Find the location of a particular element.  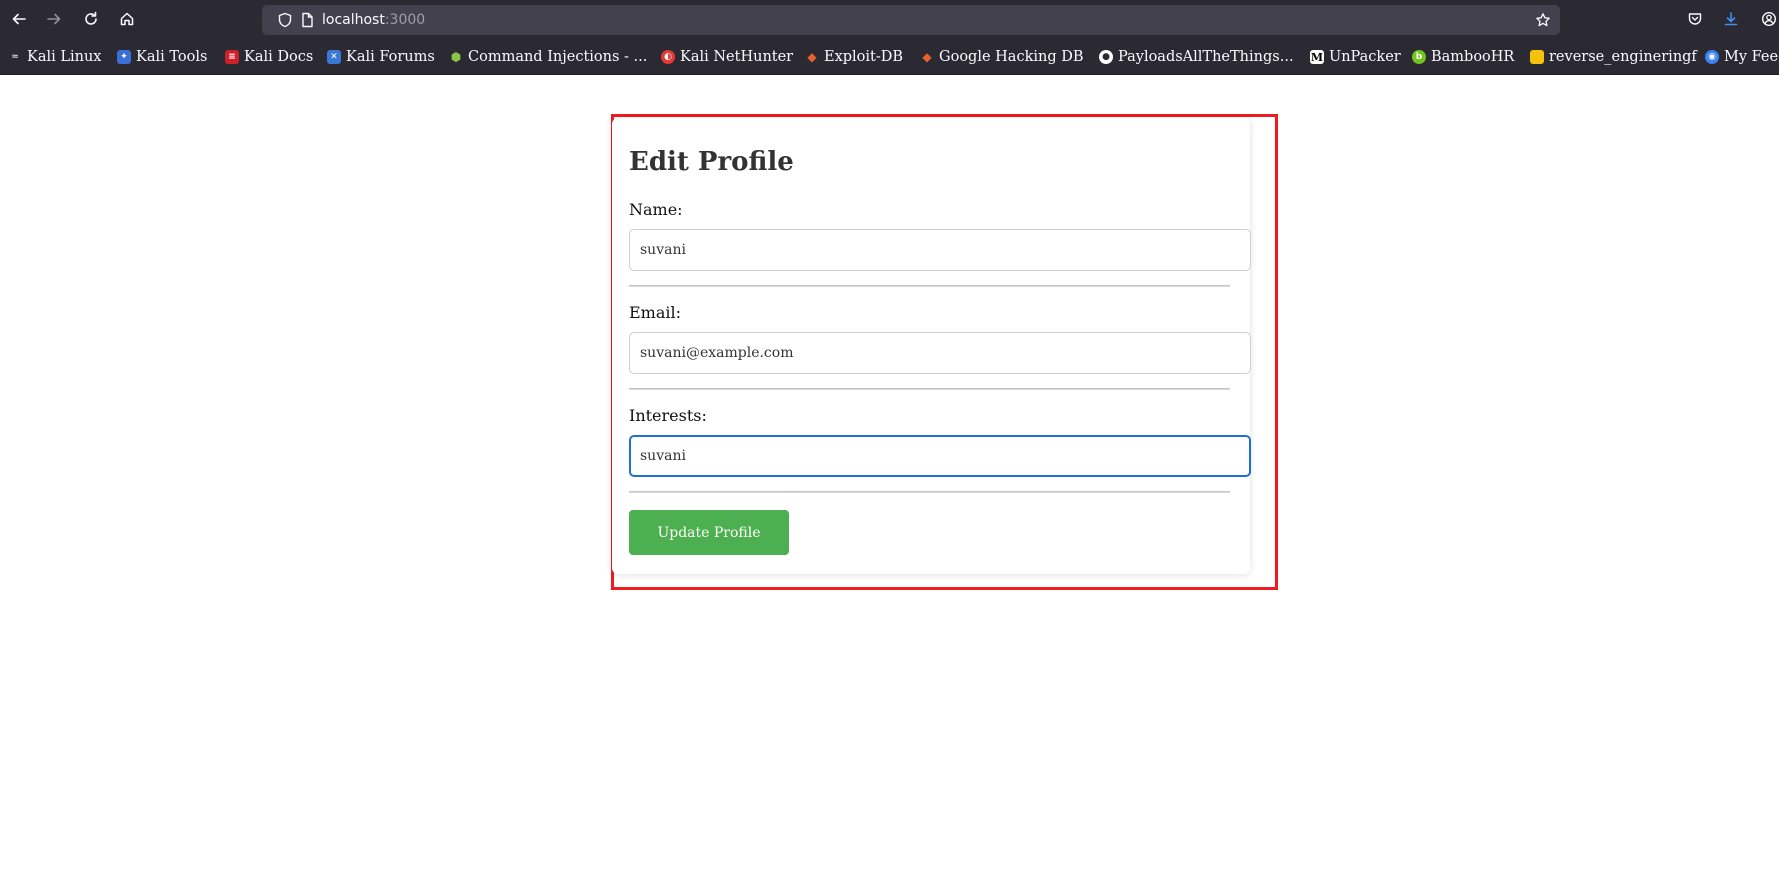

arrow-left-icon is located at coordinates (19, 19).